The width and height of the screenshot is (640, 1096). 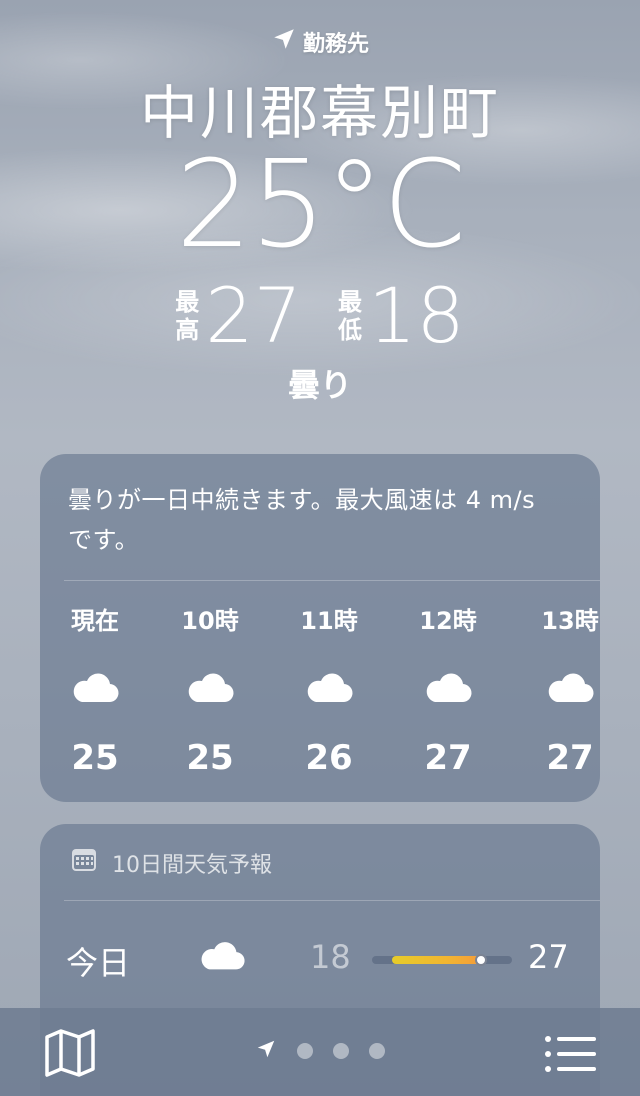 What do you see at coordinates (253, 315) in the screenshot?
I see `high-temperature: 27` at bounding box center [253, 315].